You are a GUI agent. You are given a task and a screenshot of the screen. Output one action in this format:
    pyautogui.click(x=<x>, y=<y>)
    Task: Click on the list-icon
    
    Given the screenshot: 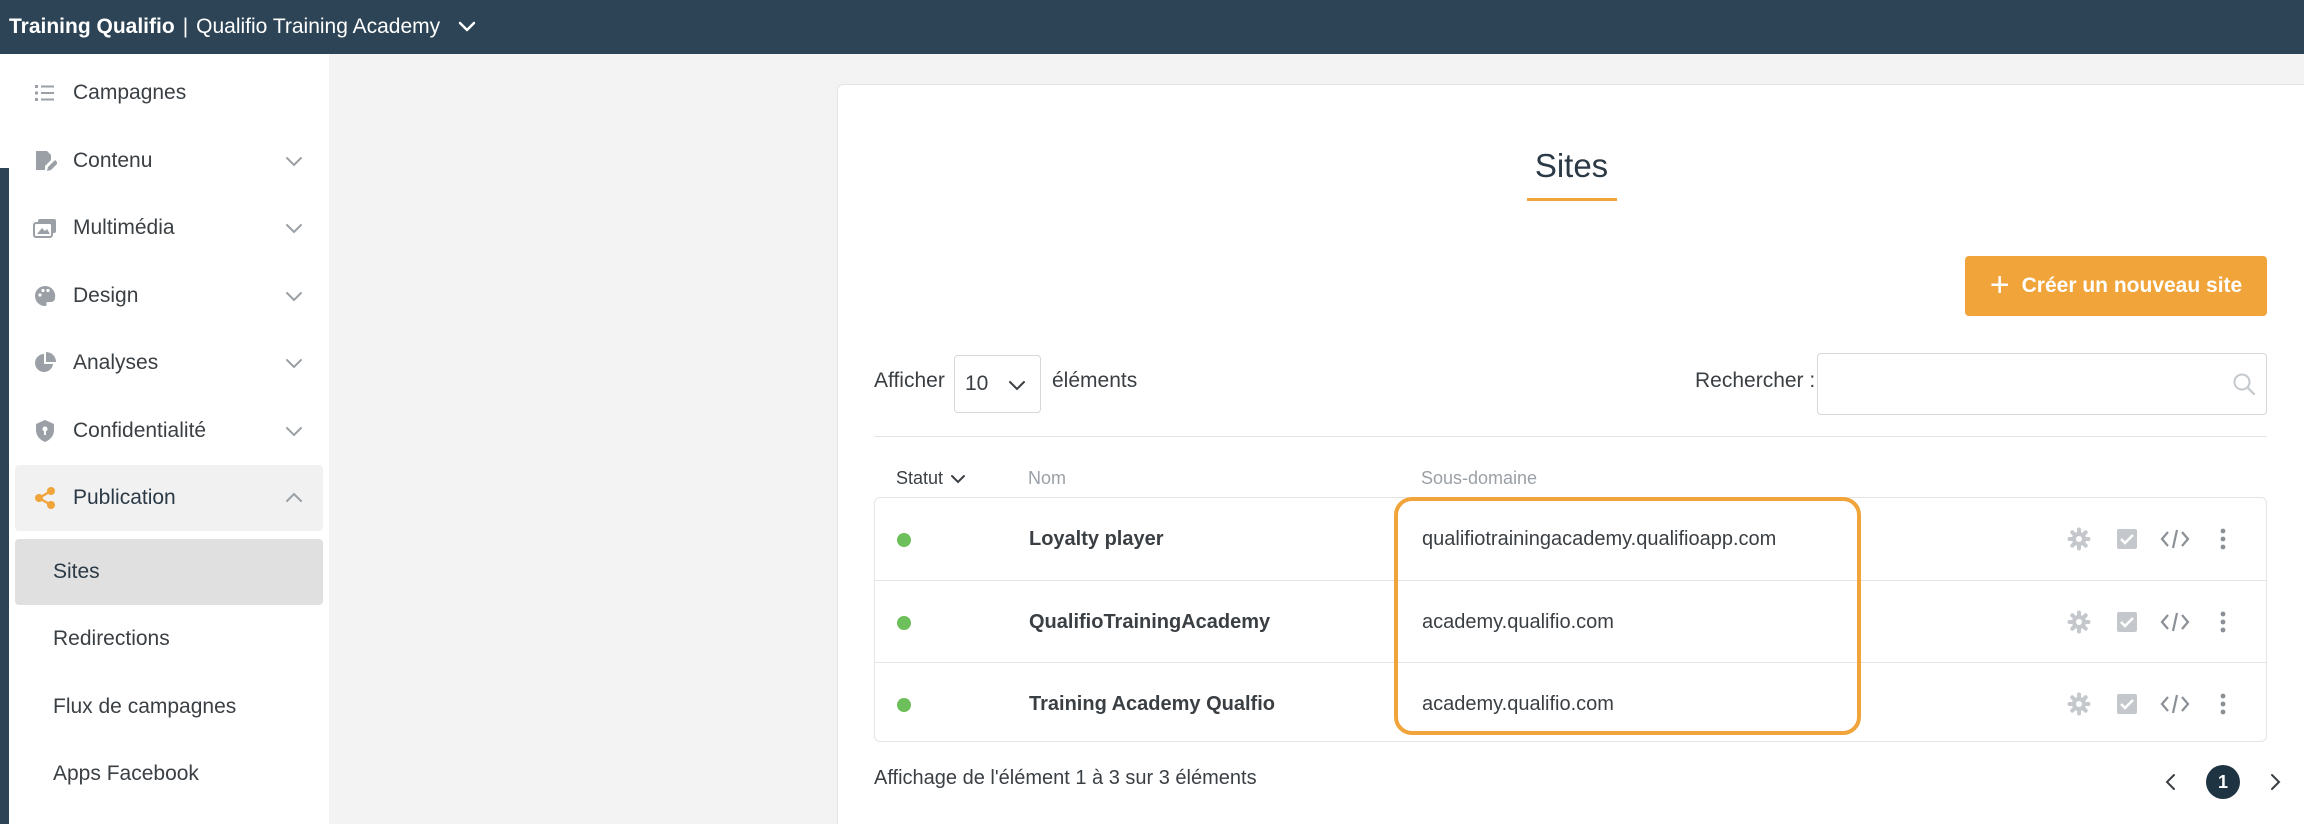 What is the action you would take?
    pyautogui.click(x=45, y=93)
    